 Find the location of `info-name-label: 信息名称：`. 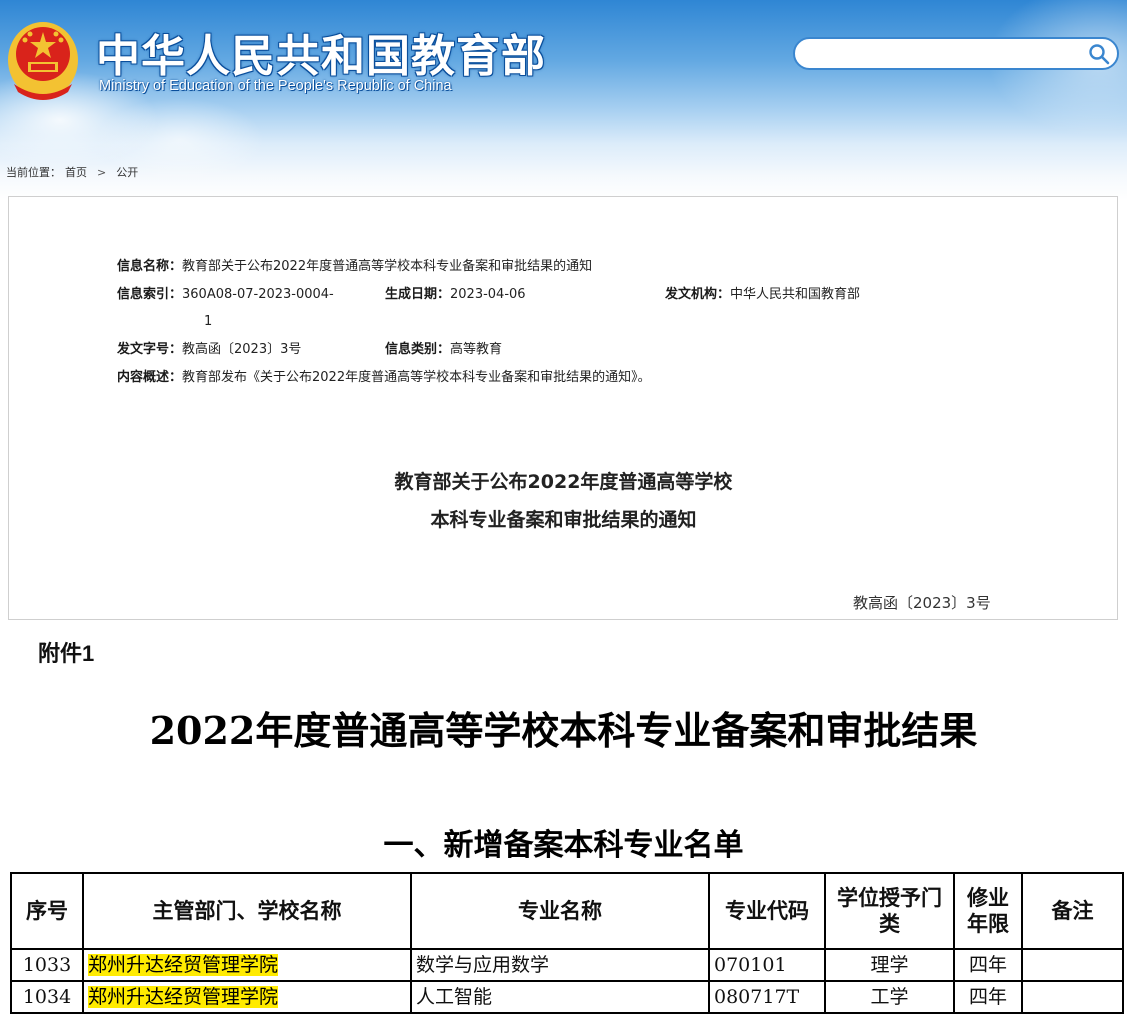

info-name-label: 信息名称： is located at coordinates (150, 266).